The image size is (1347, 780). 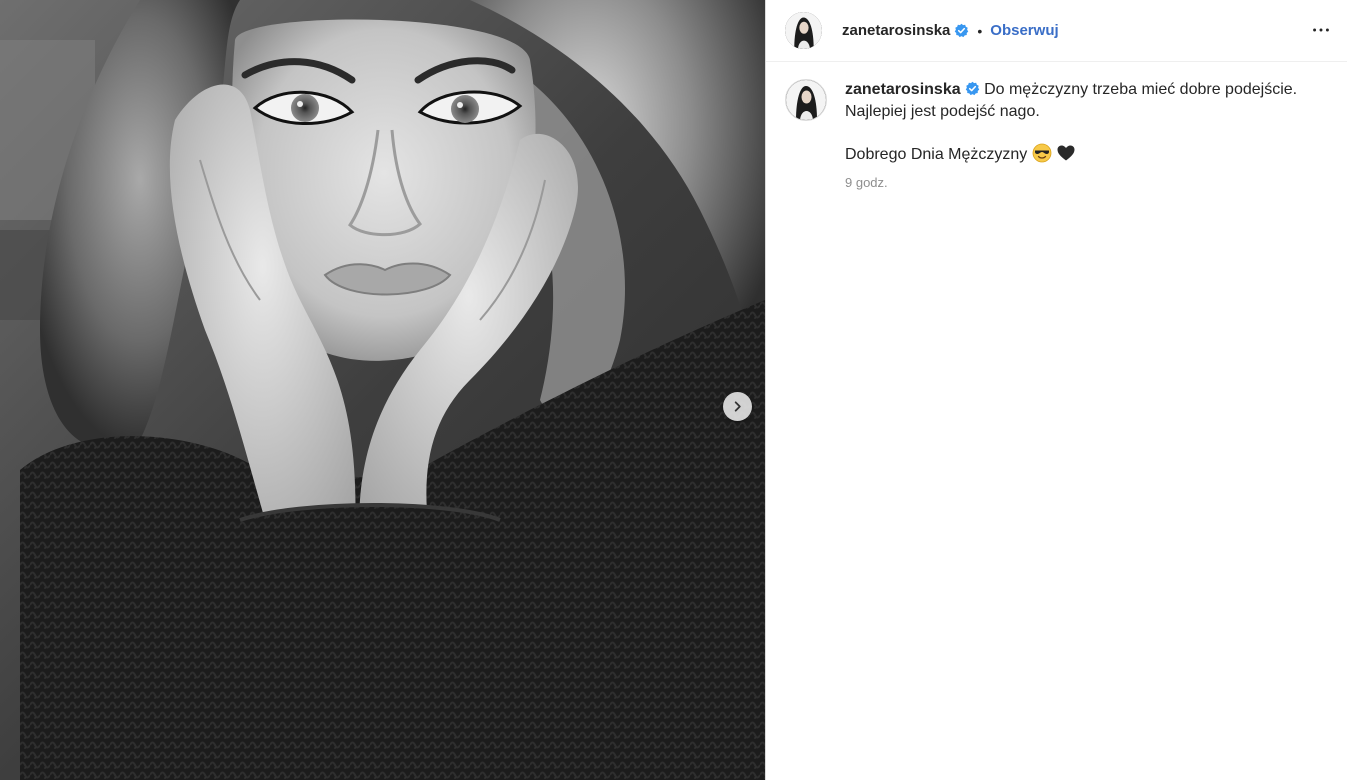 I want to click on next-media-button, so click(x=737, y=406).